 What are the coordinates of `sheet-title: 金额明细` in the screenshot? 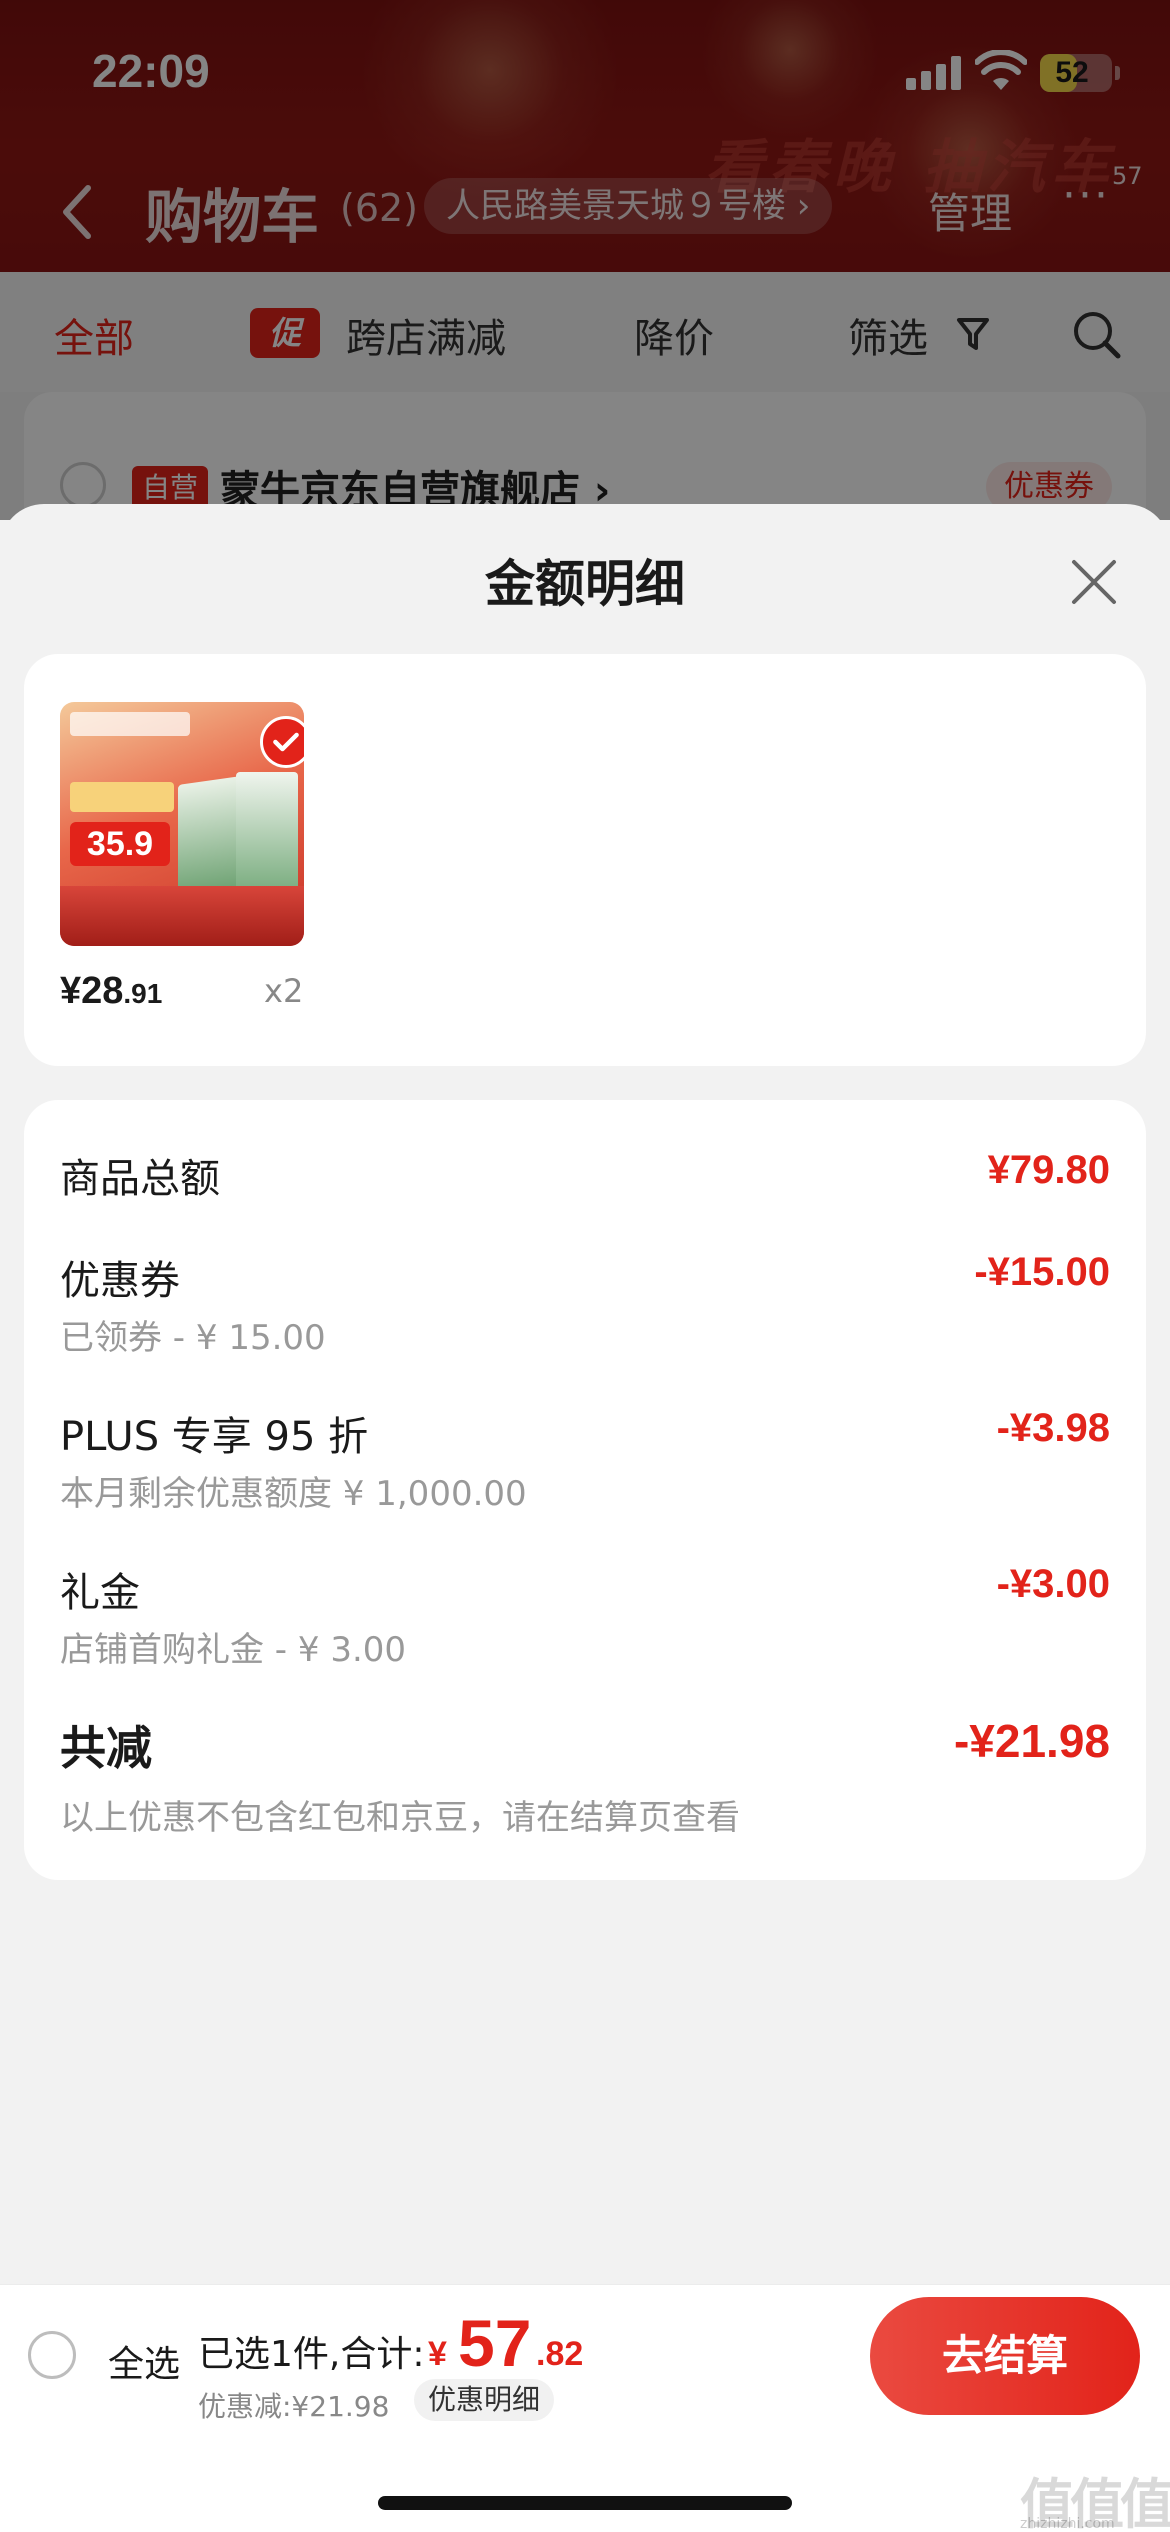 It's located at (585, 584).